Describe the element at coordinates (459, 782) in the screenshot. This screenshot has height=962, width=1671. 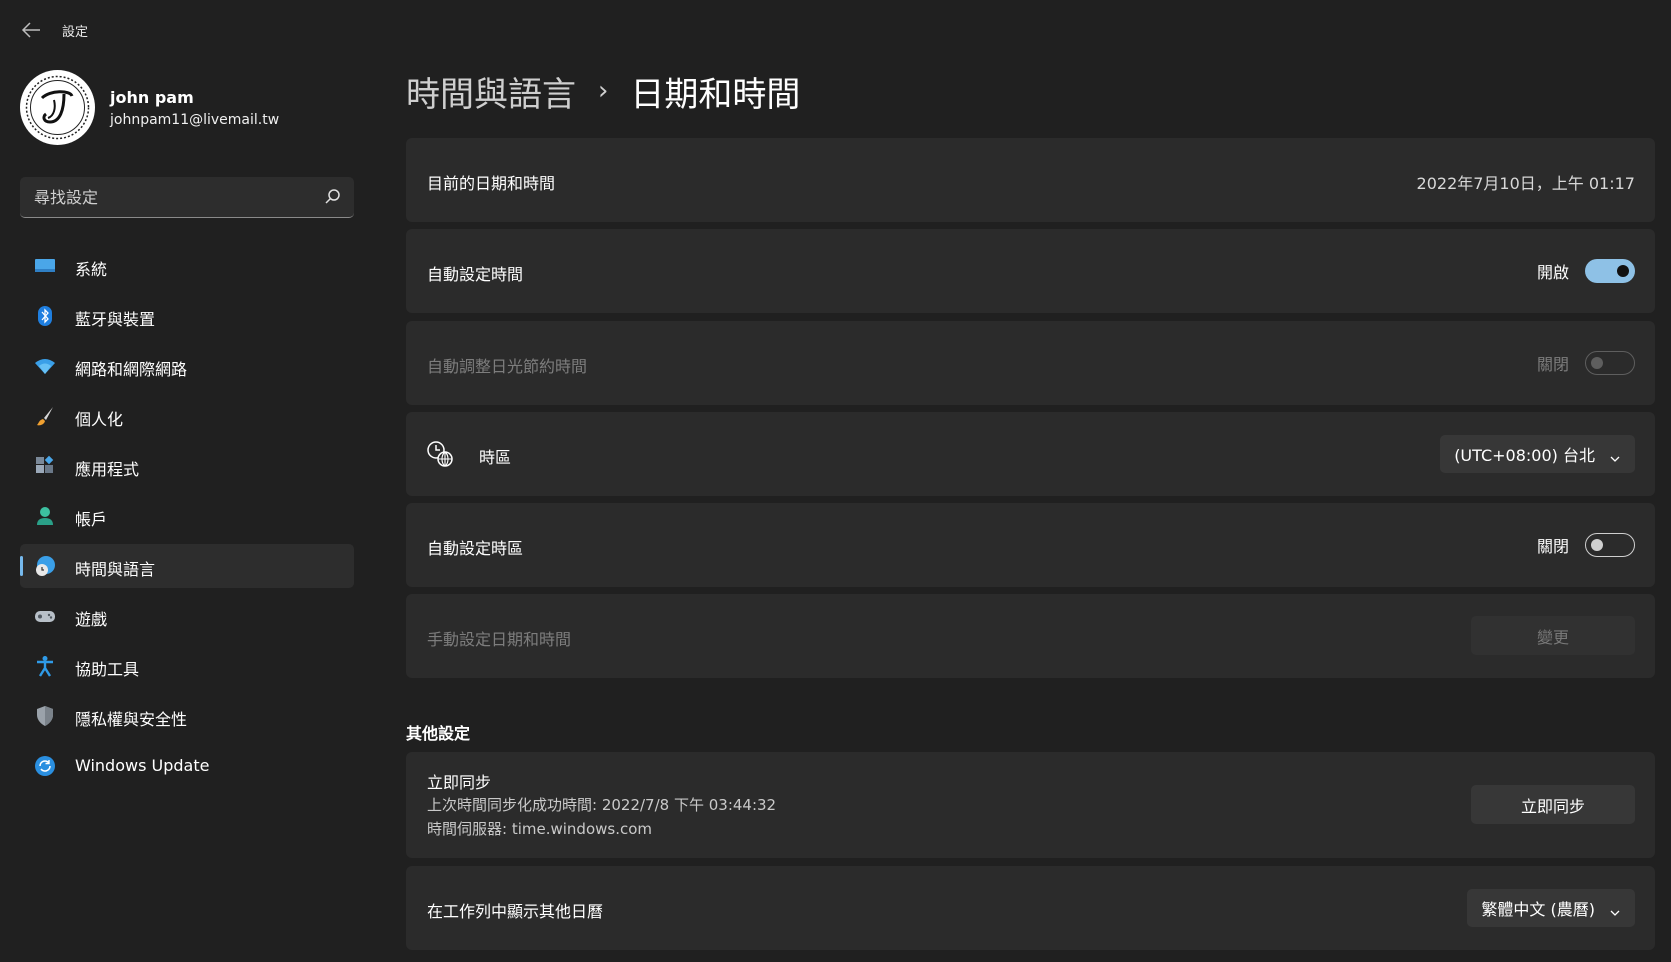
I see `sync-title: 立即同步` at that location.